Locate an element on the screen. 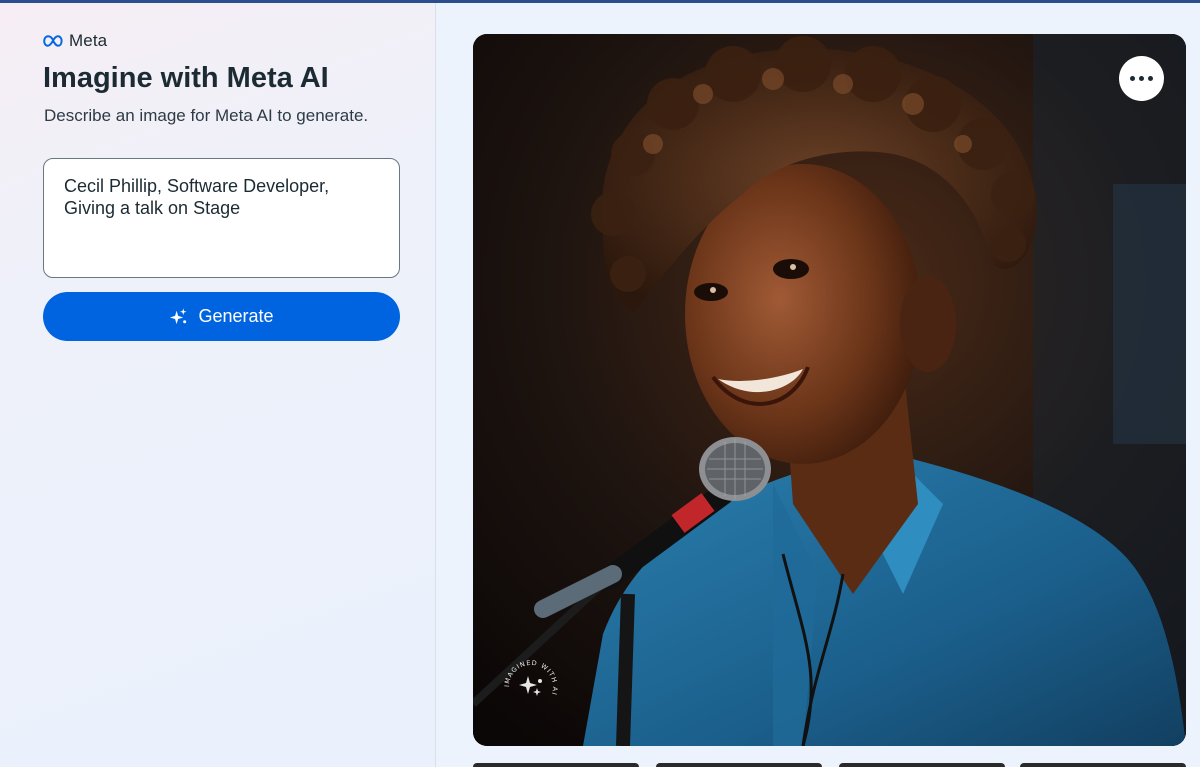 The height and width of the screenshot is (767, 1200). page-title: Imagine with Meta AI is located at coordinates (186, 78).